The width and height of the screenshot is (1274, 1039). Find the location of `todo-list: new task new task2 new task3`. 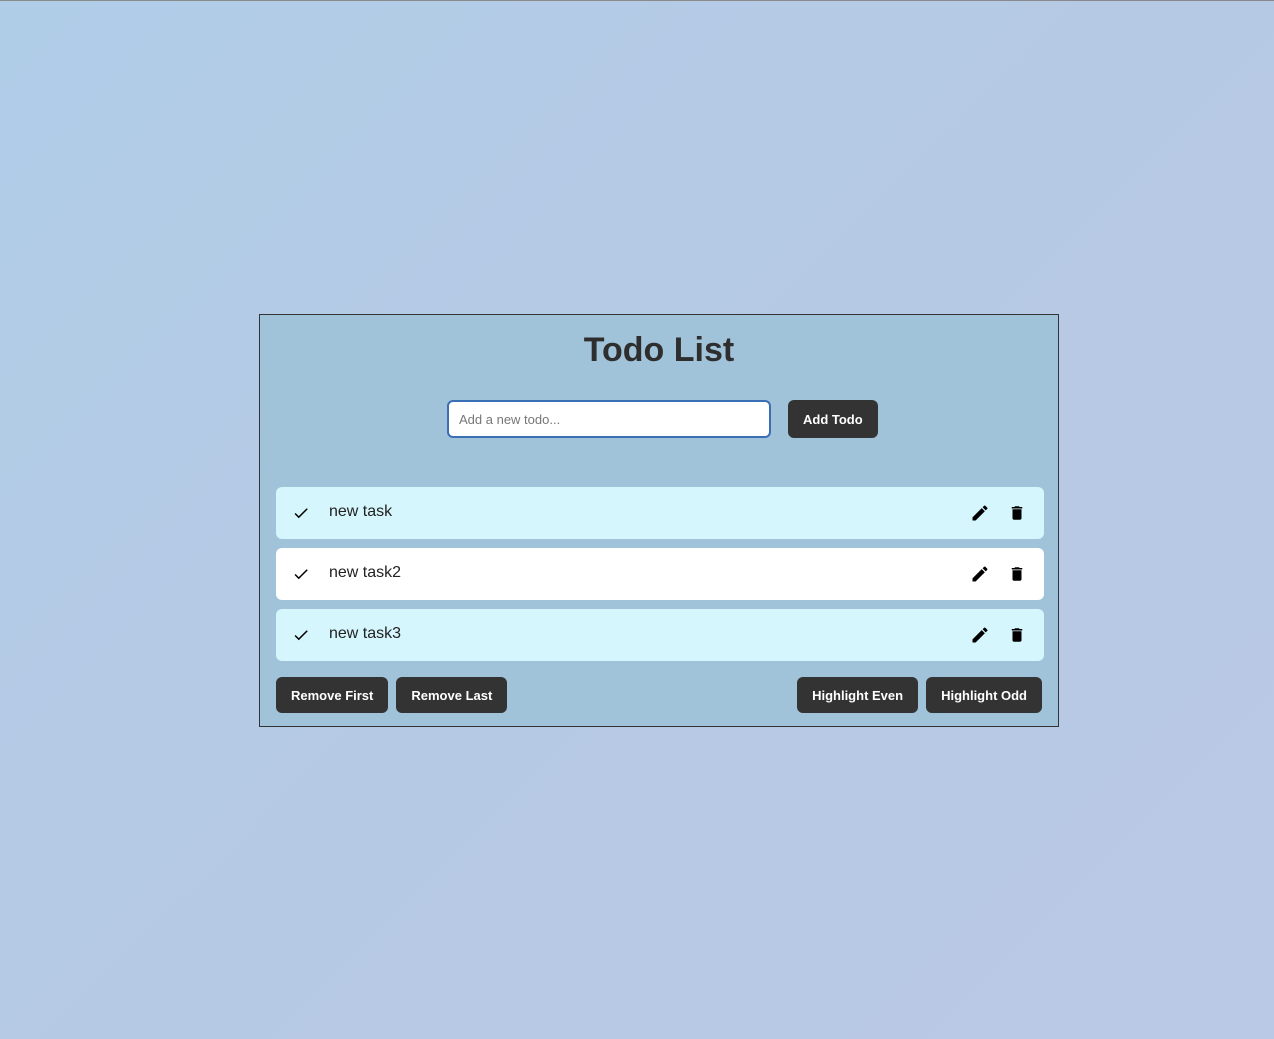

todo-list: new task new task2 new task3 is located at coordinates (660, 578).